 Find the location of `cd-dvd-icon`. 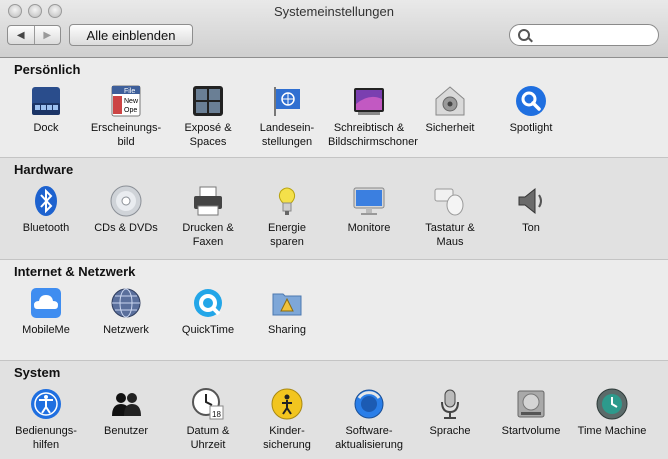

cd-dvd-icon is located at coordinates (126, 201).